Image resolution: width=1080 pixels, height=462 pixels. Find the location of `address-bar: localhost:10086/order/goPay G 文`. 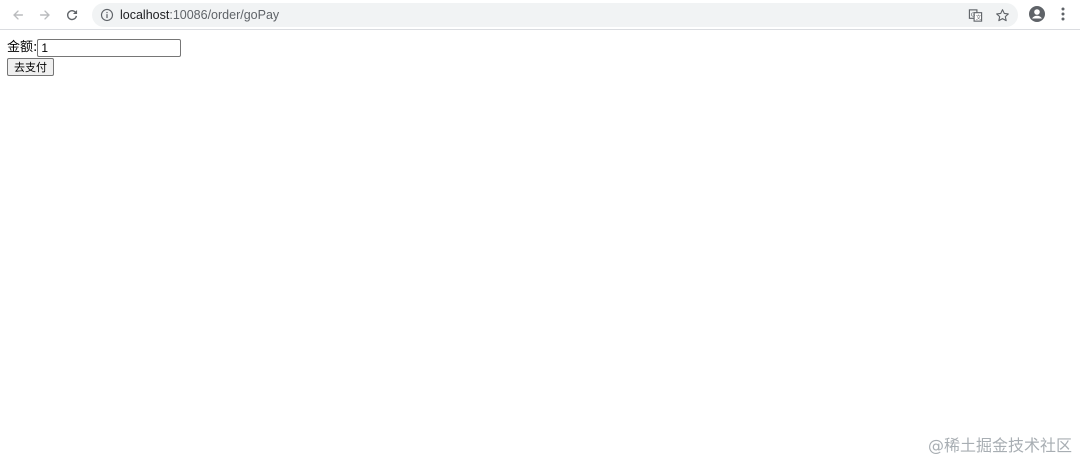

address-bar: localhost:10086/order/goPay G 文 is located at coordinates (555, 15).